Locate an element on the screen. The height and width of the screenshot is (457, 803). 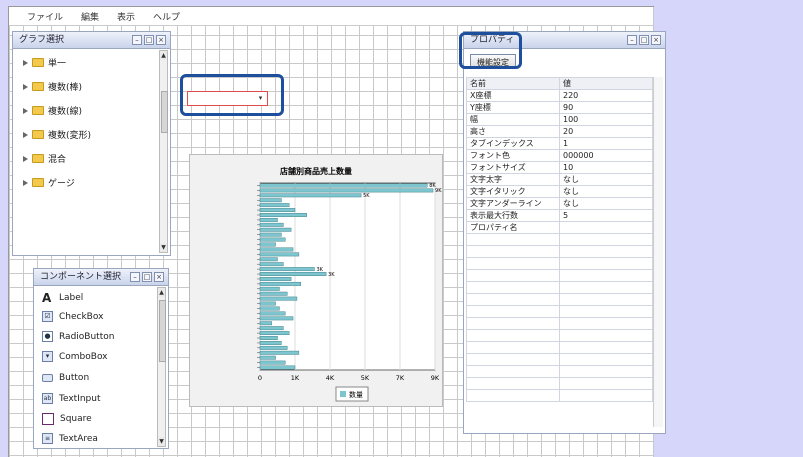
property-value-cell: 1 is located at coordinates (606, 143).